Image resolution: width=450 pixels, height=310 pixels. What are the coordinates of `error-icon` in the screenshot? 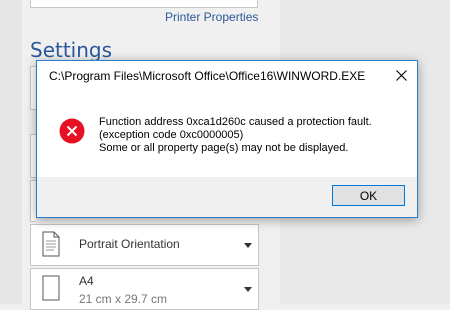 It's located at (72, 131).